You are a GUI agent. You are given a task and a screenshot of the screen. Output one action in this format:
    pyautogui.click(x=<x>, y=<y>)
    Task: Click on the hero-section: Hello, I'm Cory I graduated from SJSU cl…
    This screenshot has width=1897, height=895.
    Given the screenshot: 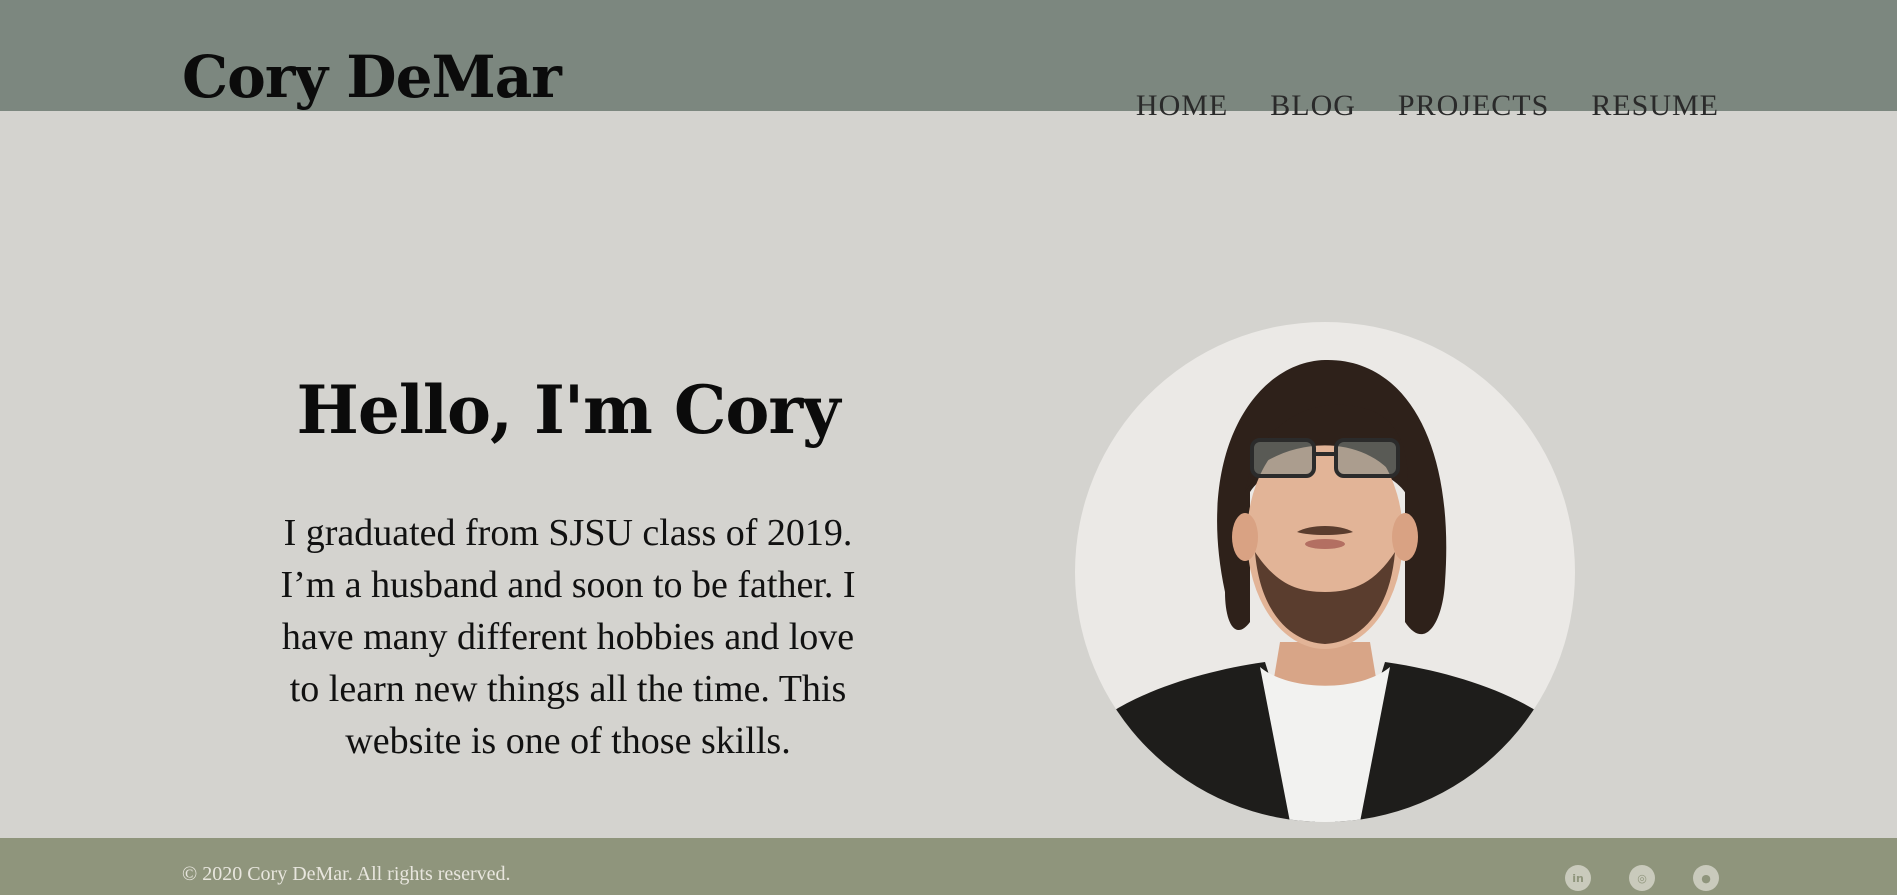 What is the action you would take?
    pyautogui.click(x=568, y=564)
    